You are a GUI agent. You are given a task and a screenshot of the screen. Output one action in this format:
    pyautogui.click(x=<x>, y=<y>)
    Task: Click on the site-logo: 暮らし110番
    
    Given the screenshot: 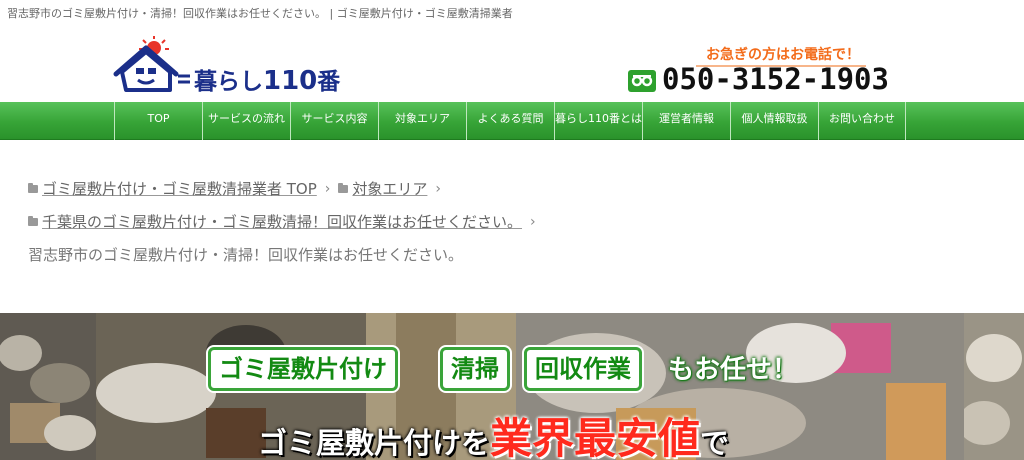 What is the action you would take?
    pyautogui.click(x=232, y=66)
    